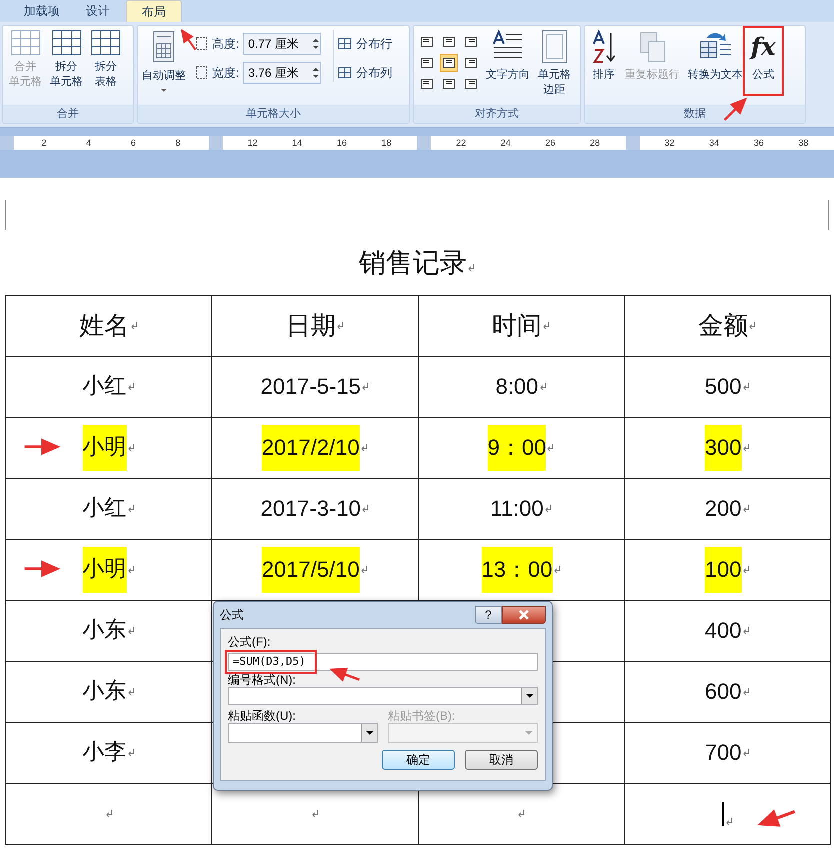 Image resolution: width=834 pixels, height=848 pixels. I want to click on cell-text: 11:00, so click(517, 509).